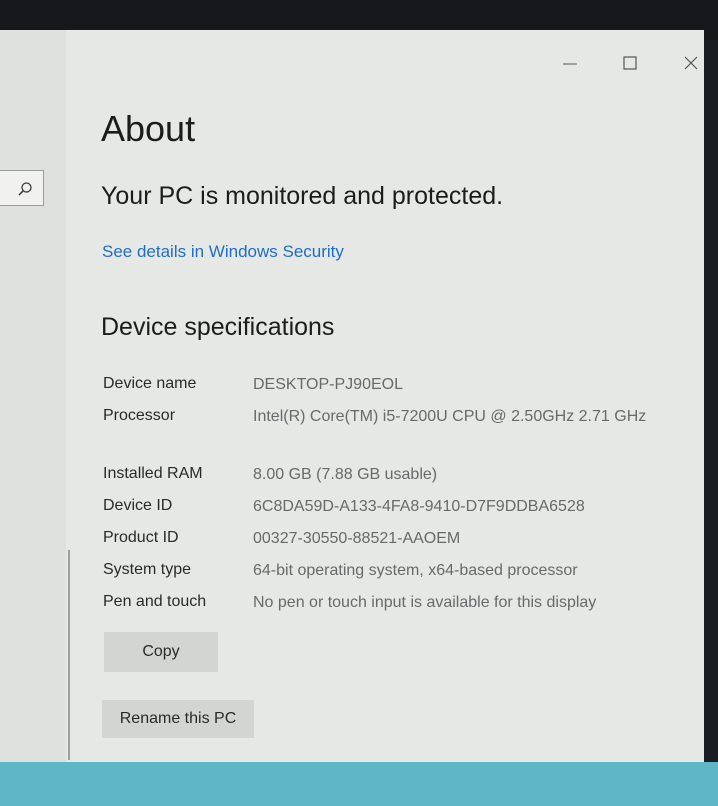 Image resolution: width=718 pixels, height=806 pixels. What do you see at coordinates (357, 538) in the screenshot?
I see `spec-value: 00327-30550-88521-AAOEM` at bounding box center [357, 538].